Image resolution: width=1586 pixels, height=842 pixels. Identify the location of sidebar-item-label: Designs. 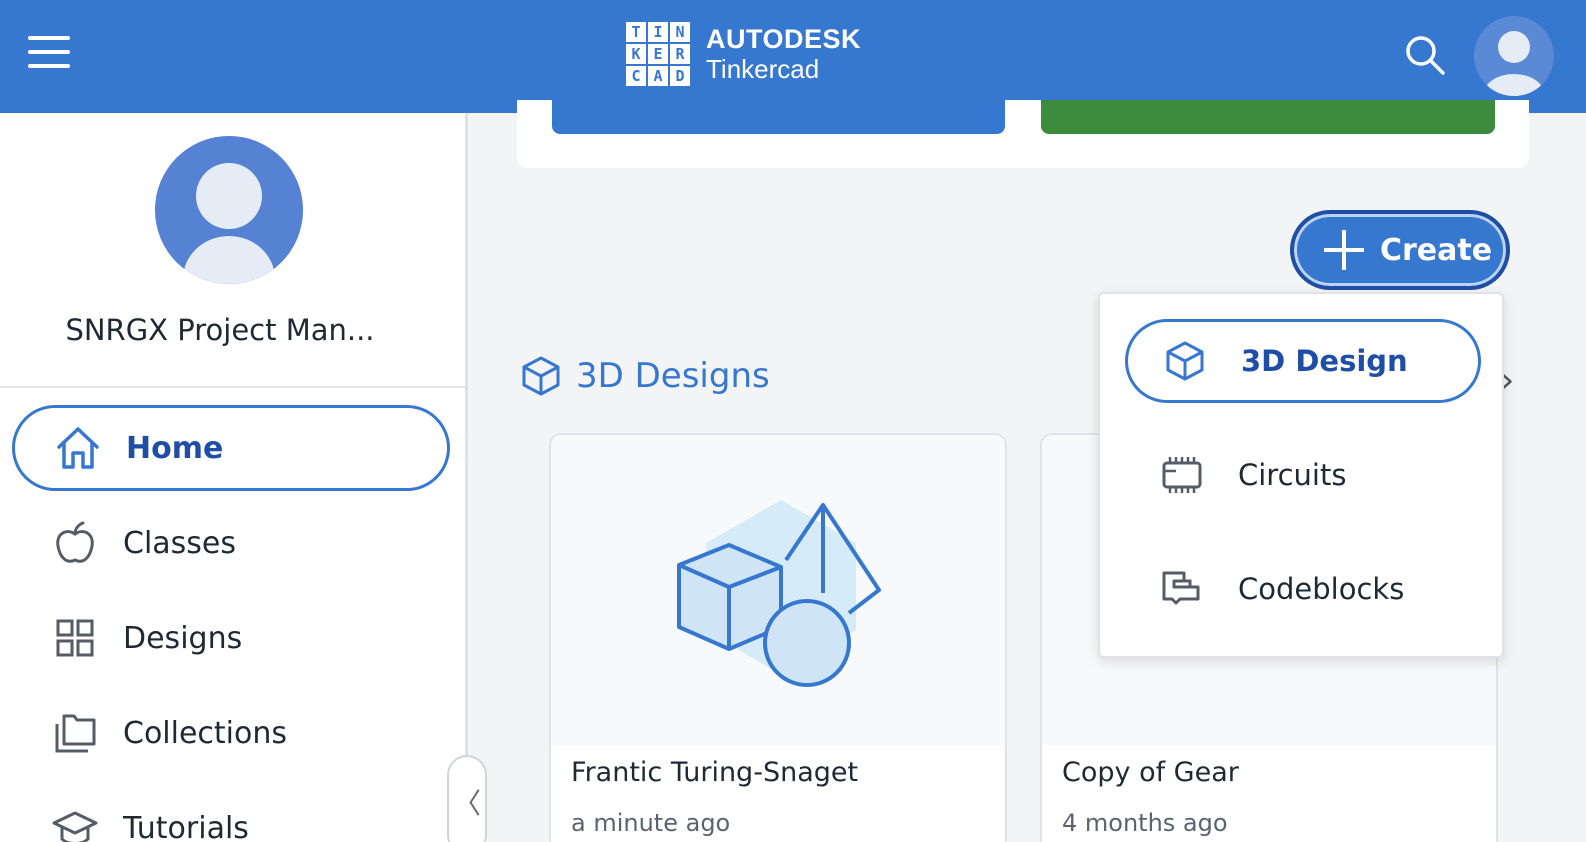
(183, 638).